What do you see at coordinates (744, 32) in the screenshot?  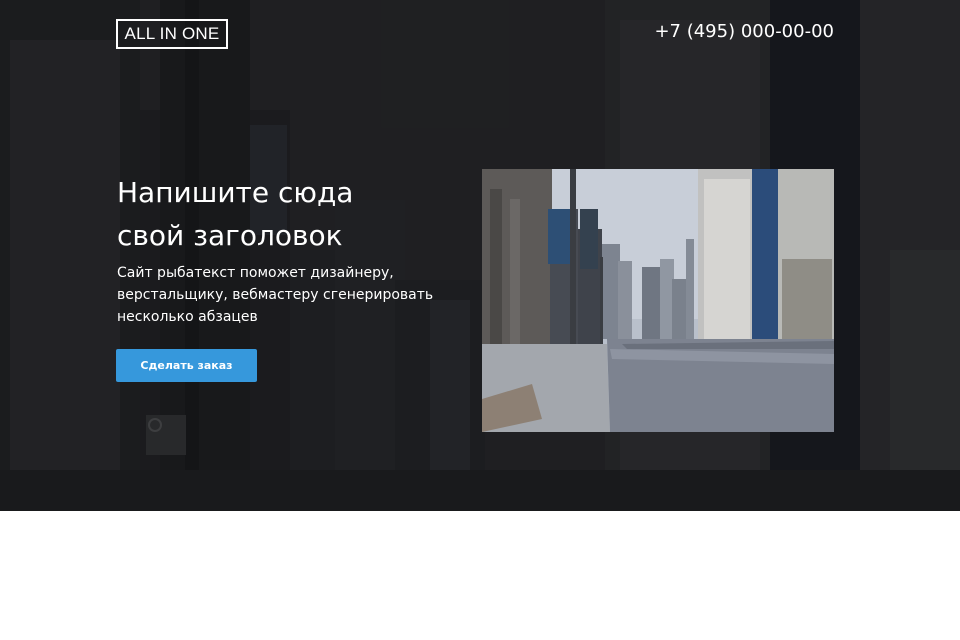 I see `phone-number: +7 (495) 000-00-00` at bounding box center [744, 32].